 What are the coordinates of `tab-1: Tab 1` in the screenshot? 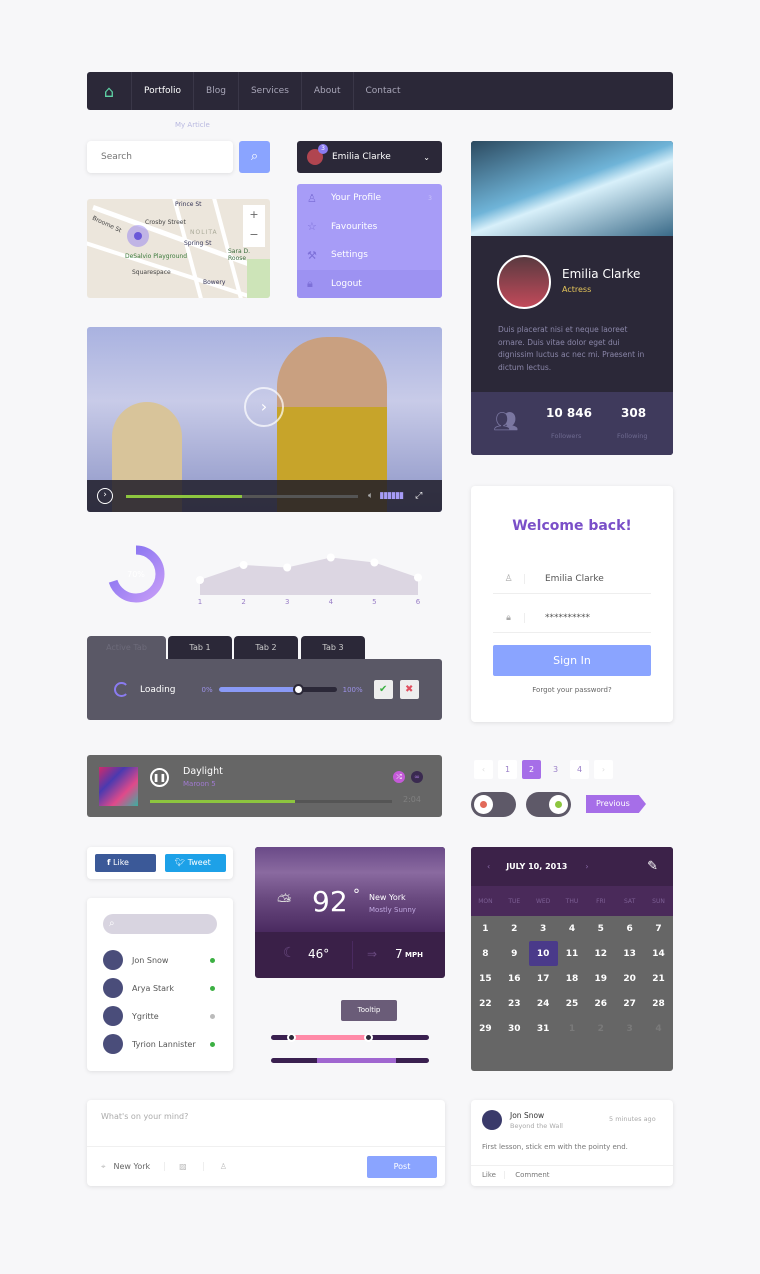 It's located at (200, 648).